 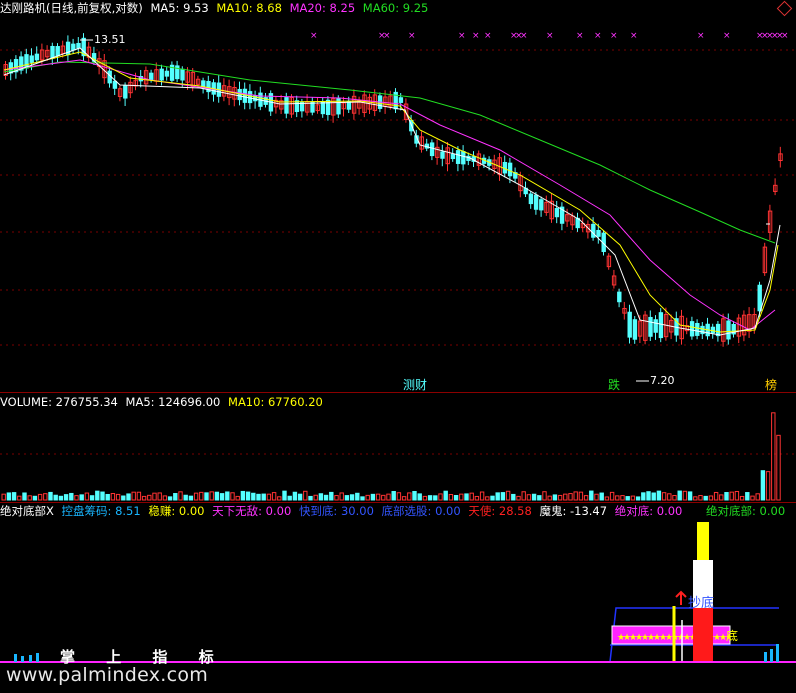 What do you see at coordinates (549, 36) in the screenshot?
I see `signal-markers: × ×× × × × × ××× × × × × × × × ××××××` at bounding box center [549, 36].